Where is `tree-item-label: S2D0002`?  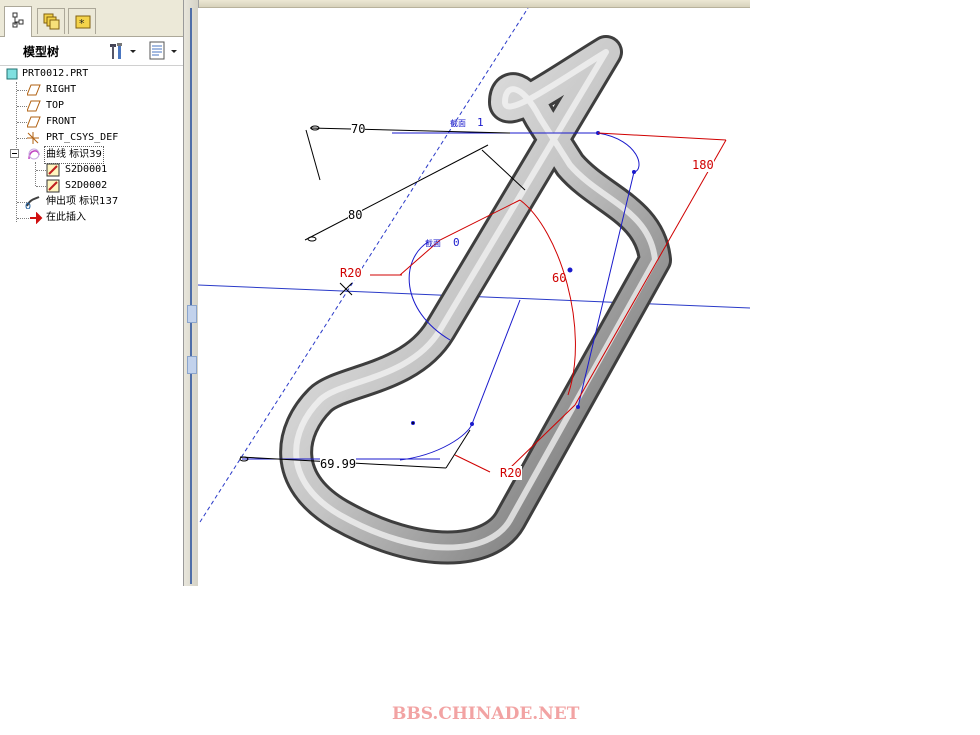
tree-item-label: S2D0002 is located at coordinates (86, 185).